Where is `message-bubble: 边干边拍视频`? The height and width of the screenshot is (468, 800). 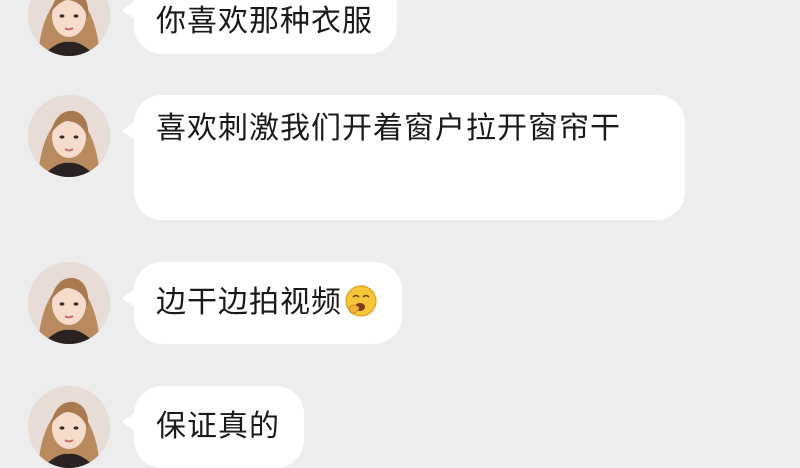
message-bubble: 边干边拍视频 is located at coordinates (262, 303).